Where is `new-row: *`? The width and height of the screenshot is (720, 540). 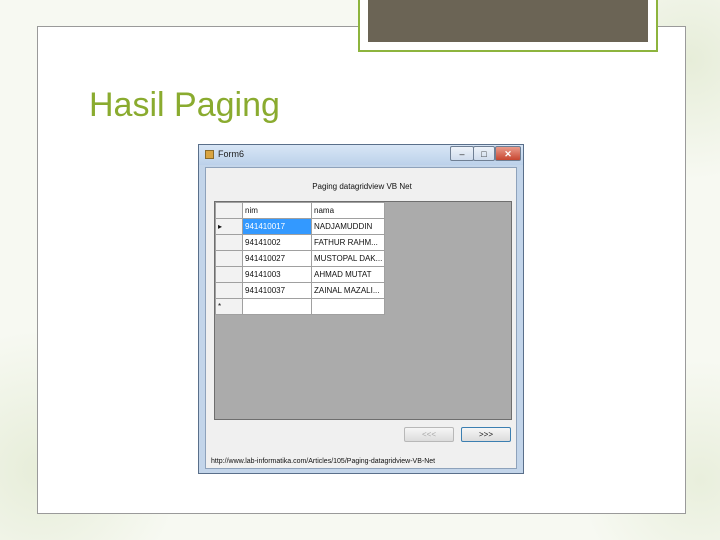
new-row: * is located at coordinates (300, 306).